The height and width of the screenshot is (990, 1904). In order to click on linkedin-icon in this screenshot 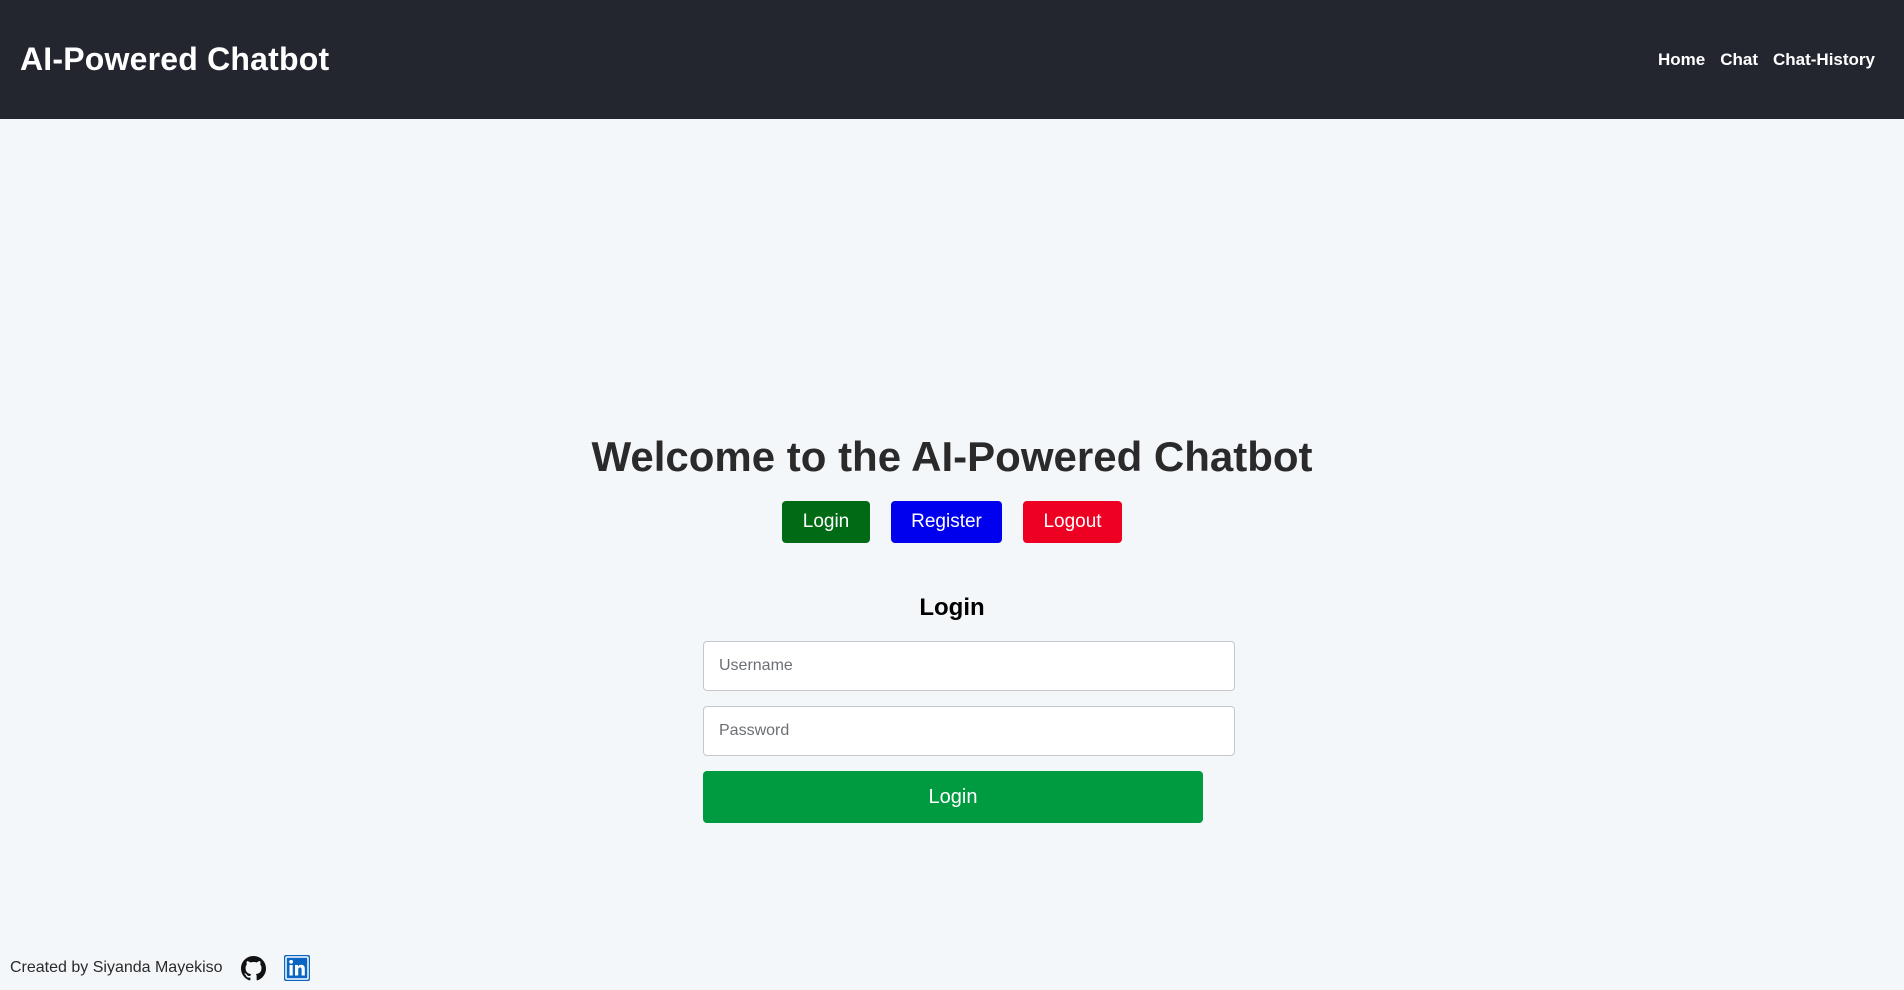, I will do `click(296, 968)`.